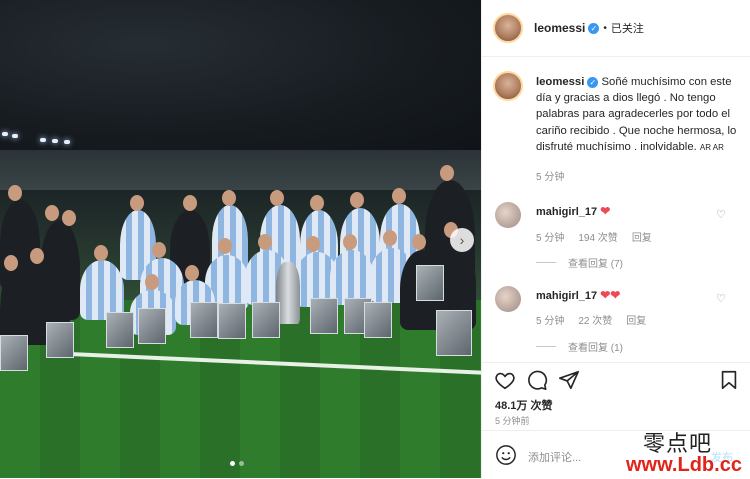 The width and height of the screenshot is (750, 479). Describe the element at coordinates (610, 295) in the screenshot. I see `heart-emoji: ❤❤` at that location.